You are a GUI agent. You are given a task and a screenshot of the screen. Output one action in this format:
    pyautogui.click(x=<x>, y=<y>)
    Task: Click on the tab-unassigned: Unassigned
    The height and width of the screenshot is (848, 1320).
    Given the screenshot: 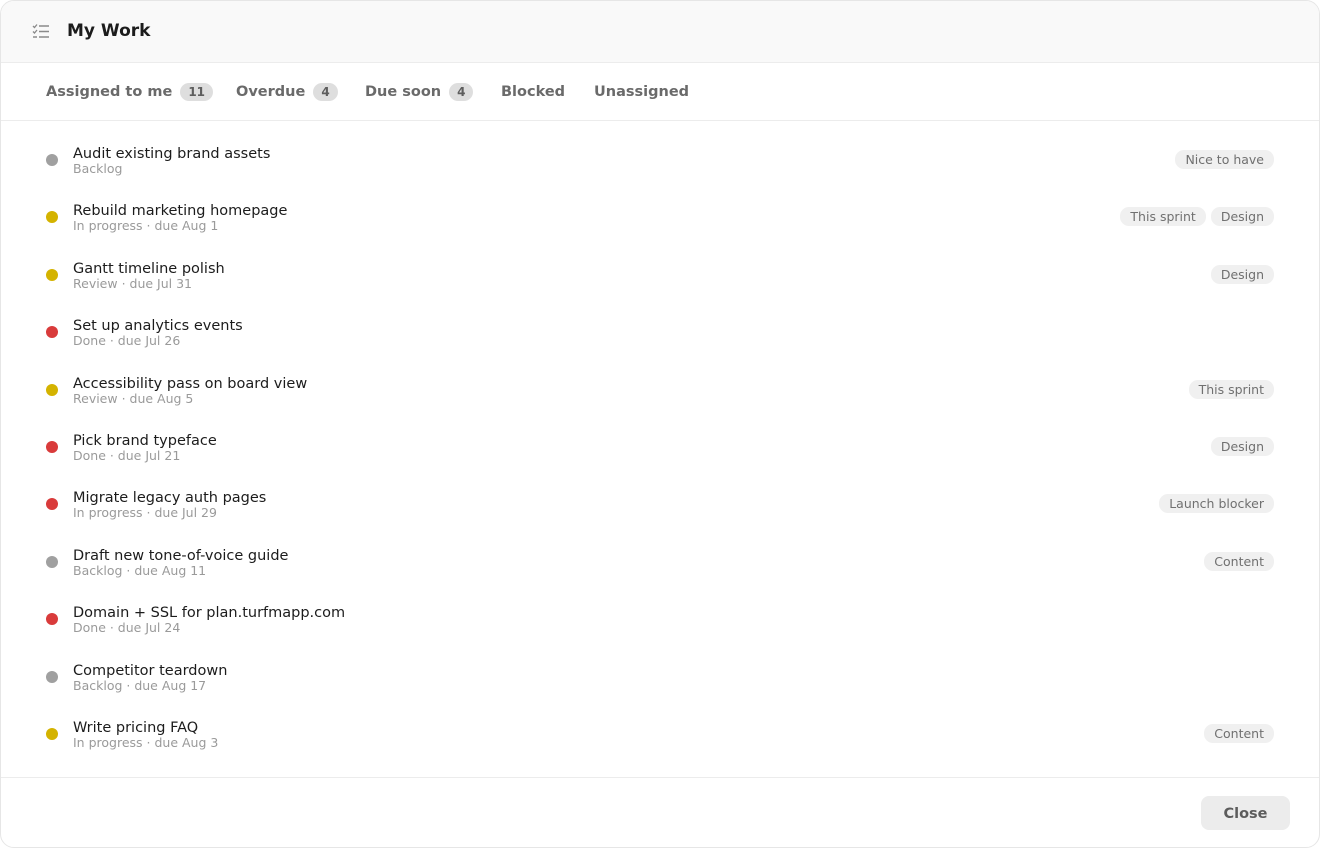 What is the action you would take?
    pyautogui.click(x=641, y=91)
    